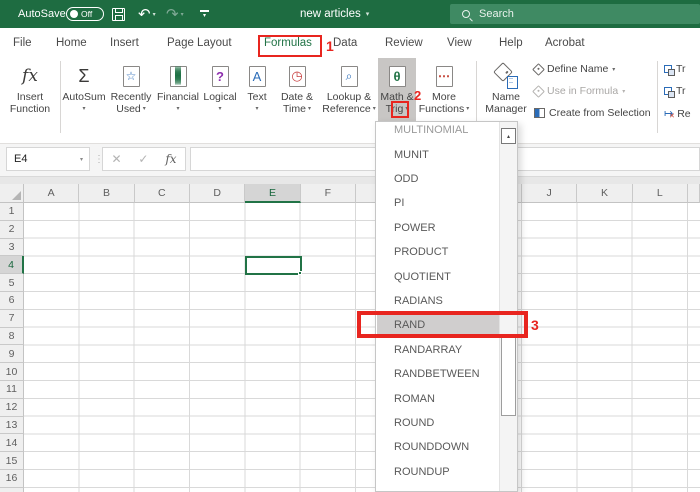 The image size is (700, 492). I want to click on dropdown-item-radians: RADIANS, so click(439, 301).